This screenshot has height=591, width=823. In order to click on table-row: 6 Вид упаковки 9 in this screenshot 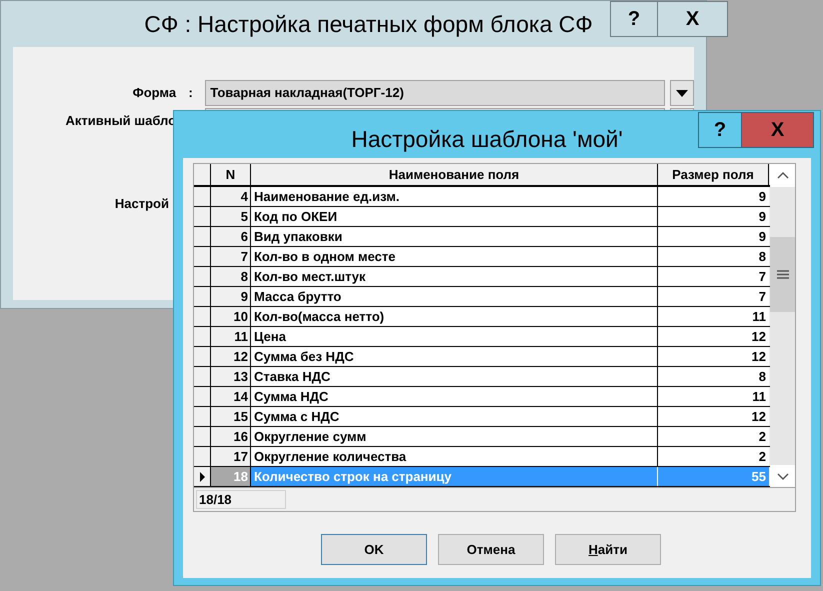, I will do `click(482, 237)`.